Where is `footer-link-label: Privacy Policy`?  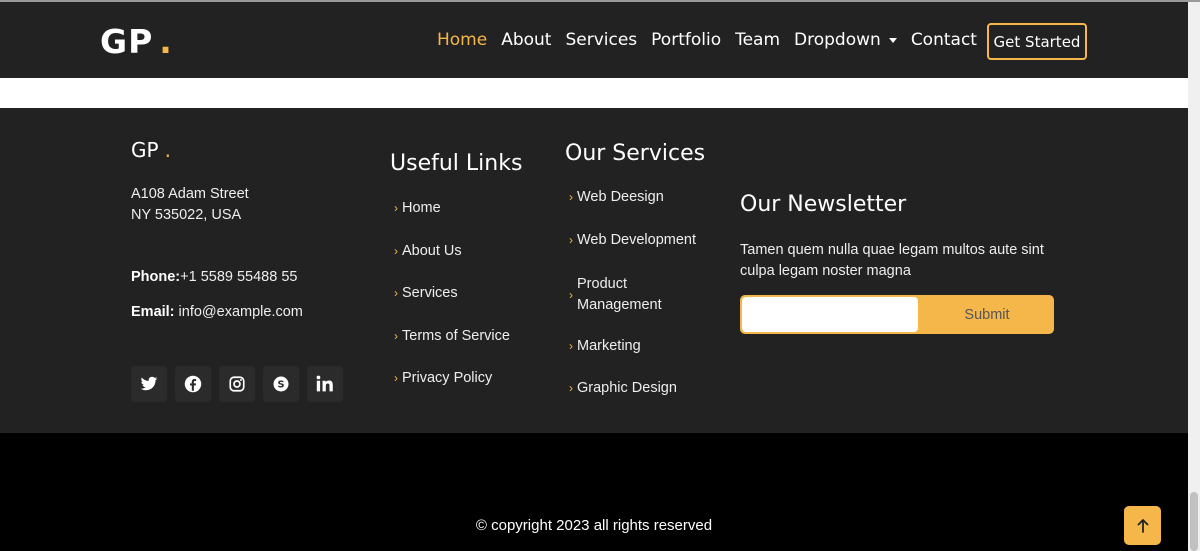
footer-link-label: Privacy Policy is located at coordinates (447, 378).